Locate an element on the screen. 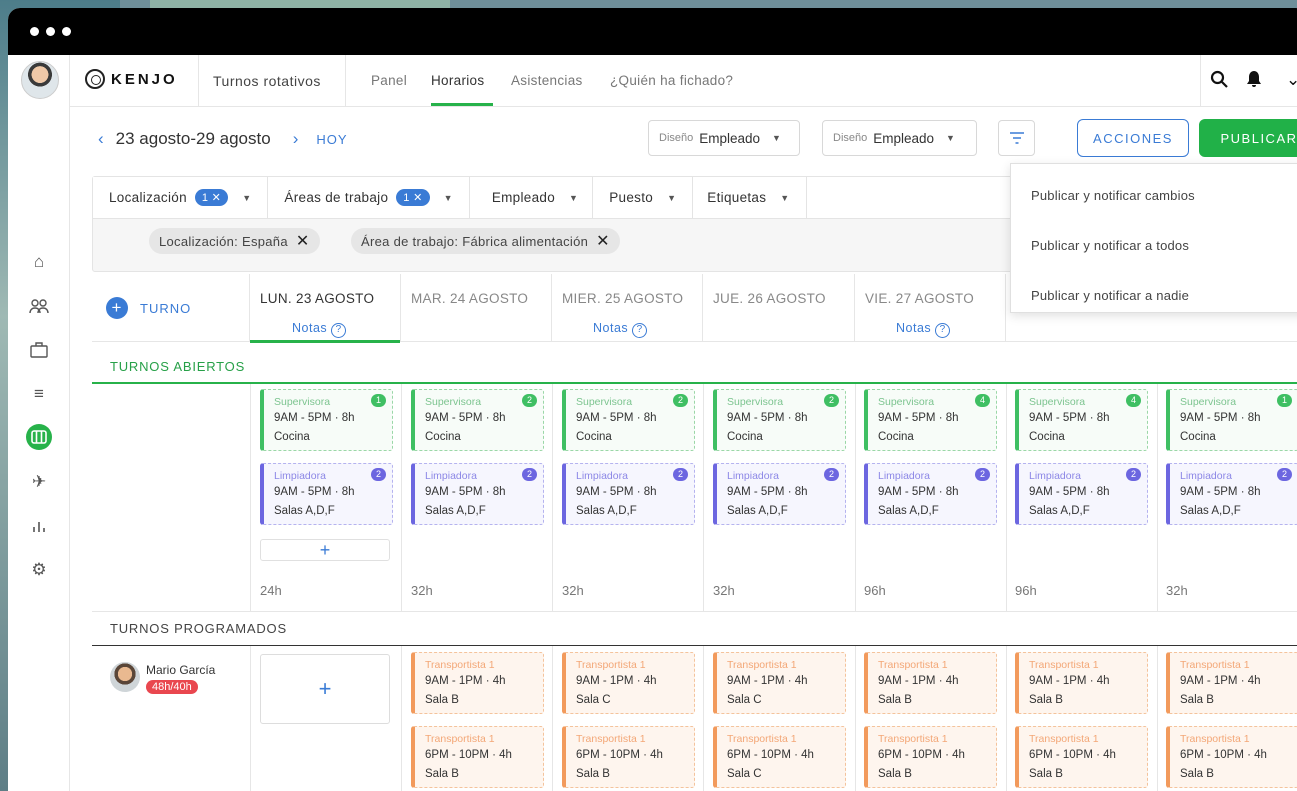 This screenshot has width=1297, height=791. filter-areas-de-trabajo: Áreas de trabajo 1 ✕ ▼ is located at coordinates (369, 197).